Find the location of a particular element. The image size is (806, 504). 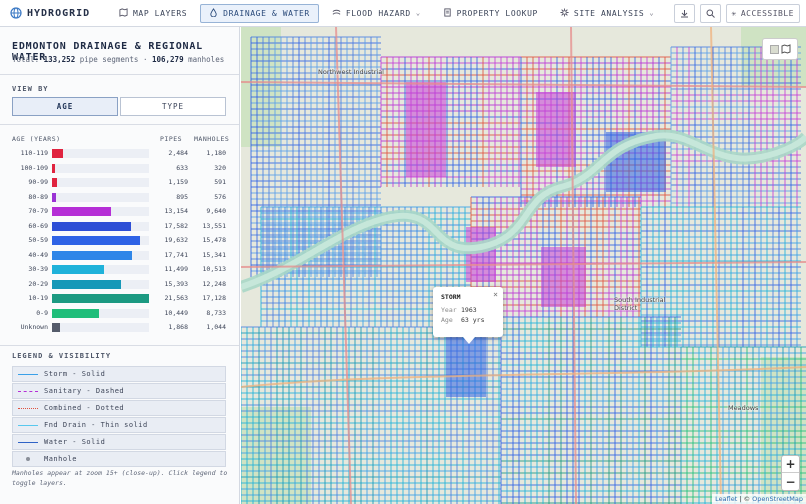

popup-year-row: Year 1963 is located at coordinates (459, 310).